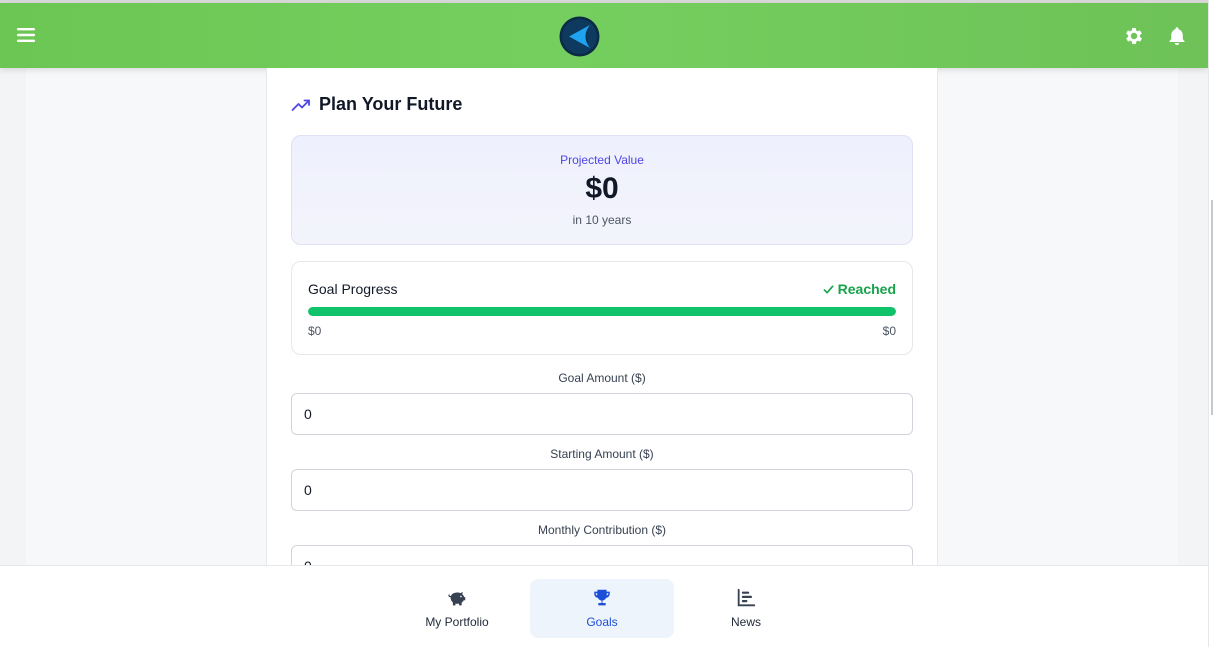  What do you see at coordinates (457, 622) in the screenshot?
I see `nav-label-my-portfolio: My Portfolio` at bounding box center [457, 622].